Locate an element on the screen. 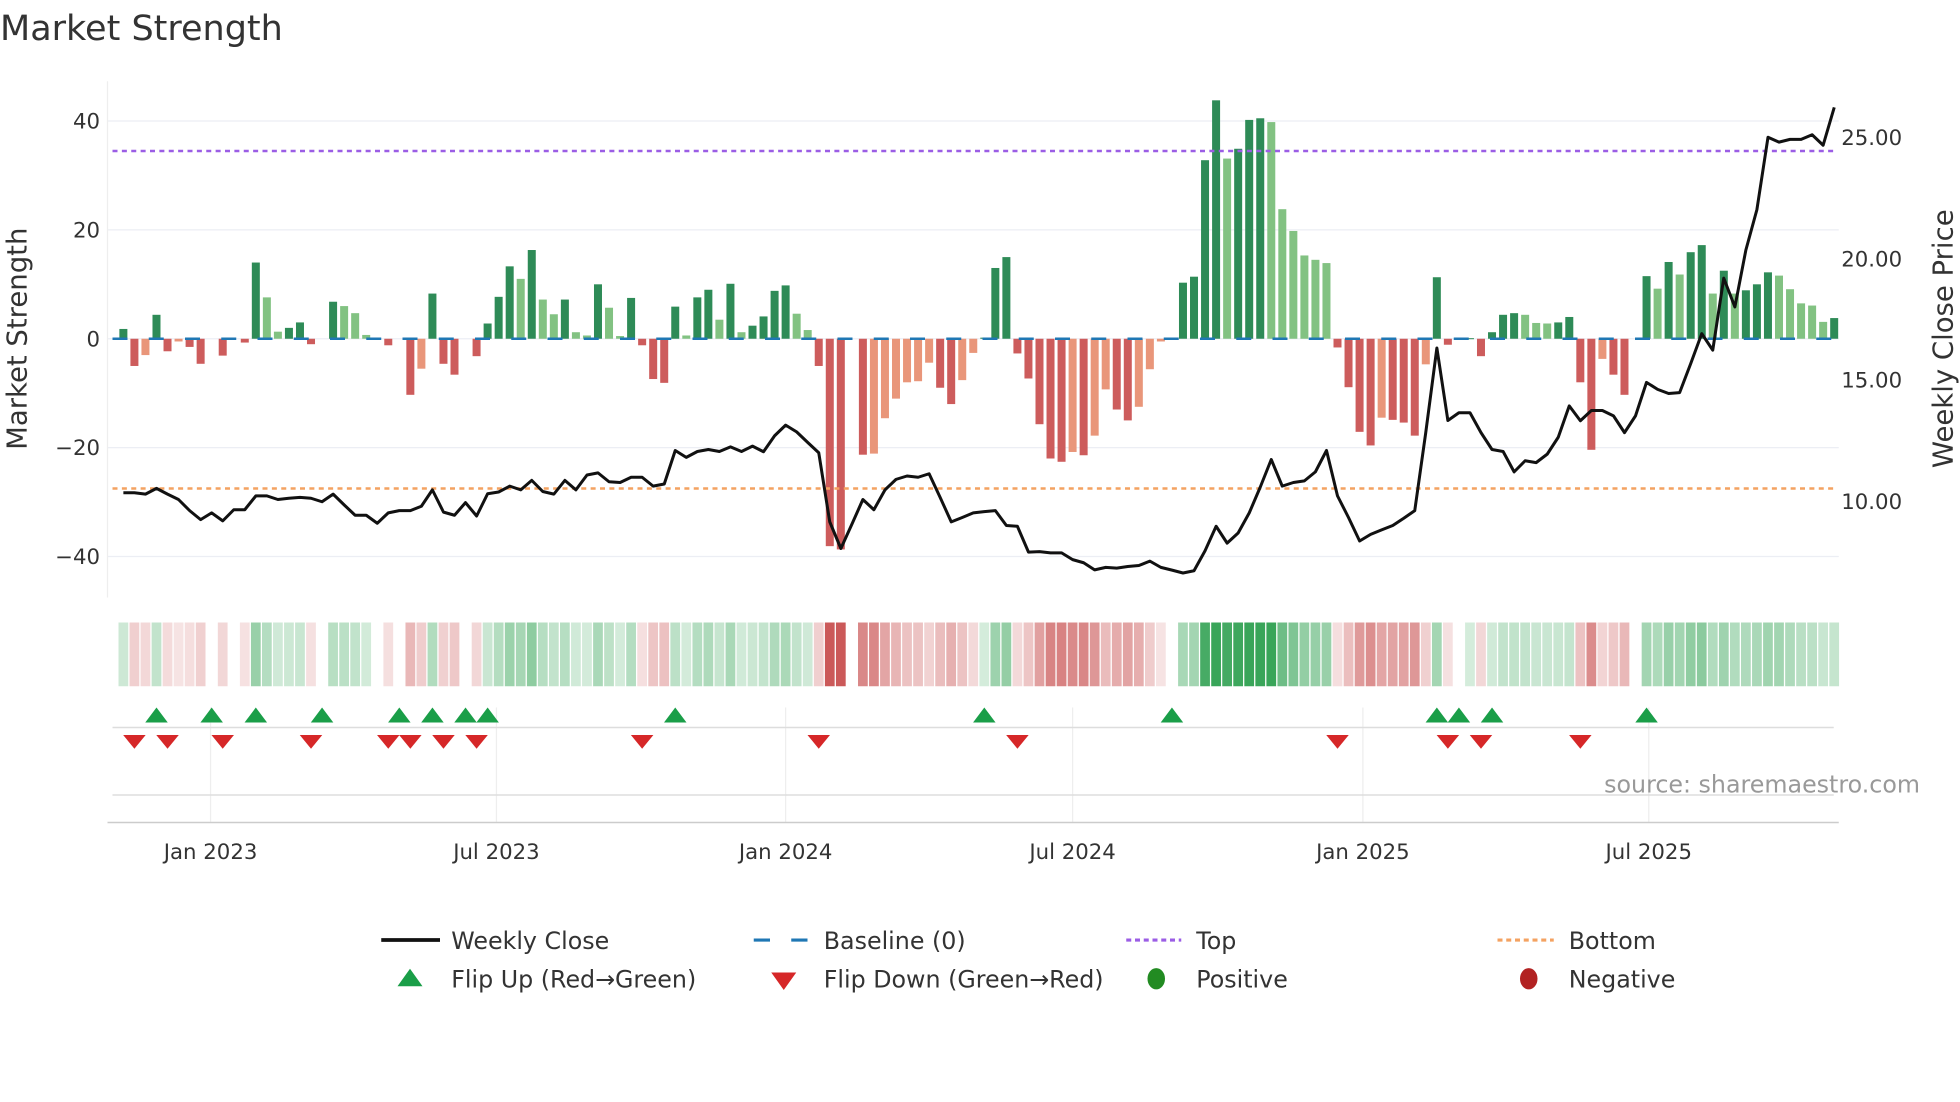 This screenshot has width=1960, height=1102. legend-item-positive: Positive is located at coordinates (1217, 980).